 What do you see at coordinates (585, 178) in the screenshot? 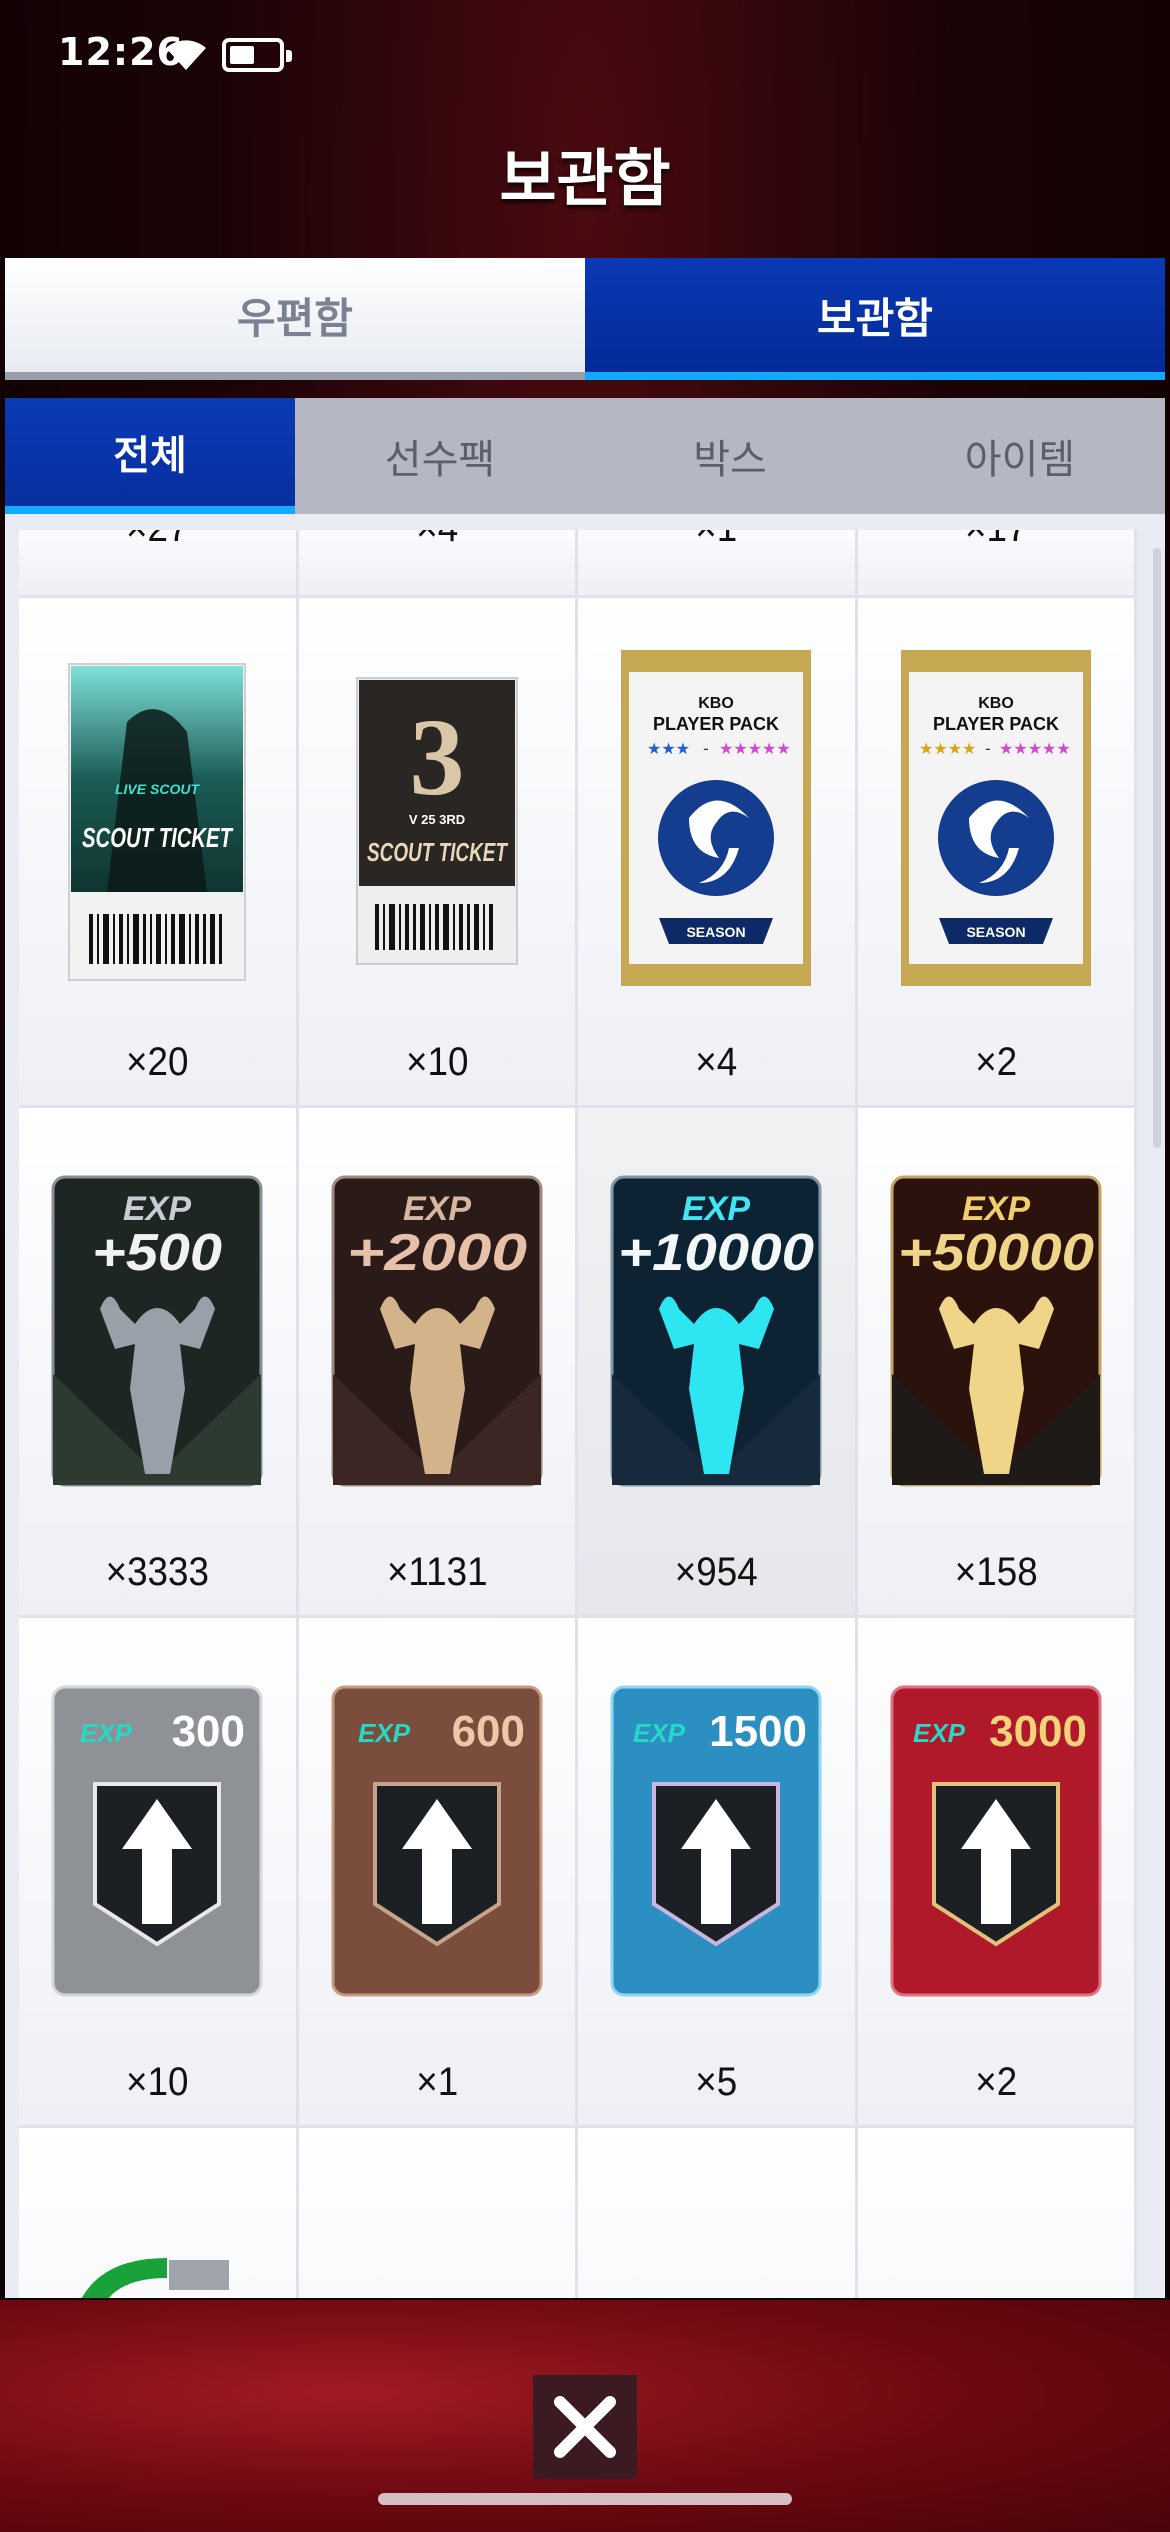
I see `page-title: 보관함` at bounding box center [585, 178].